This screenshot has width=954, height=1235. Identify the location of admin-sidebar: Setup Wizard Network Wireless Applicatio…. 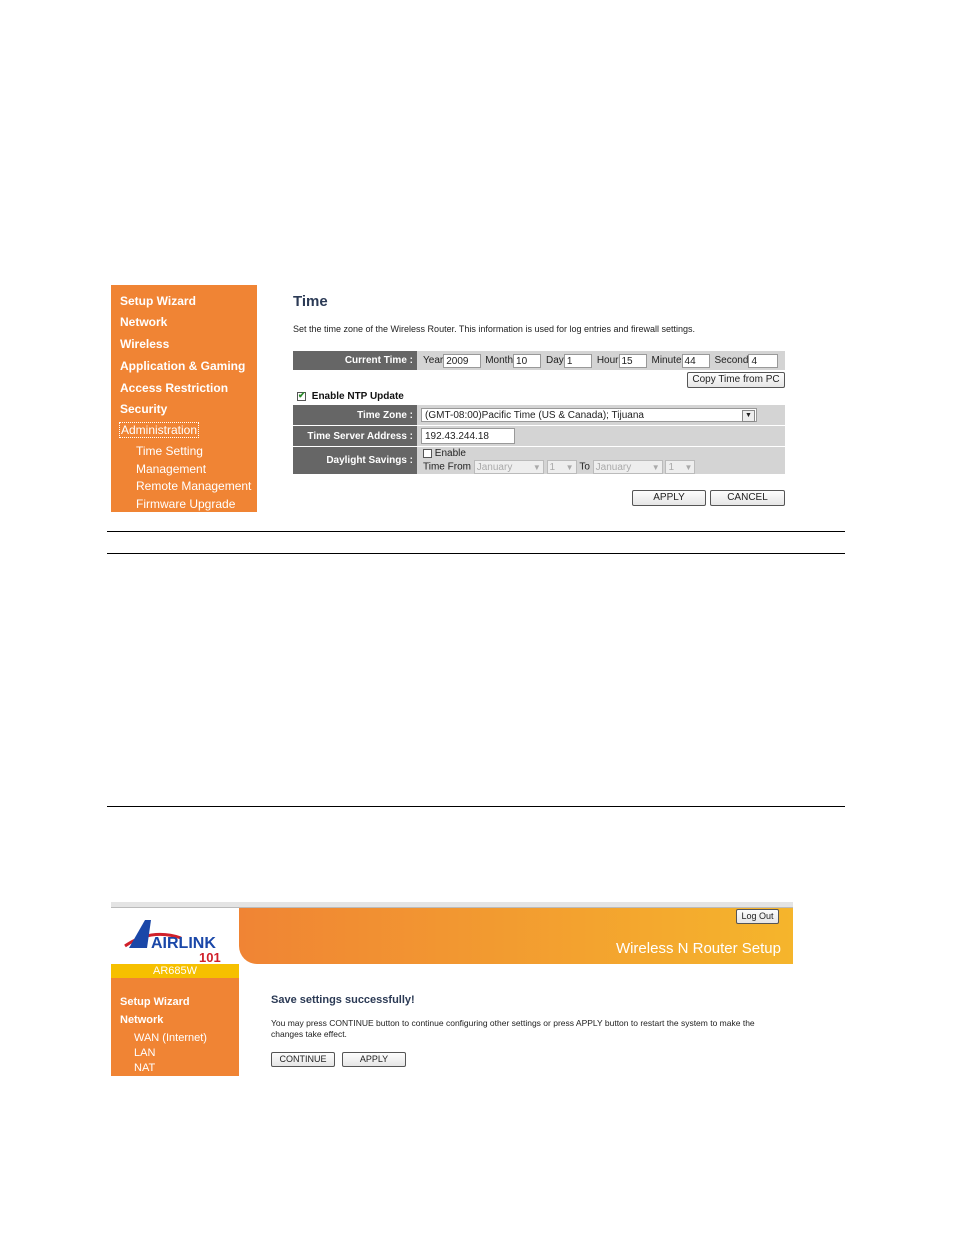
(184, 398).